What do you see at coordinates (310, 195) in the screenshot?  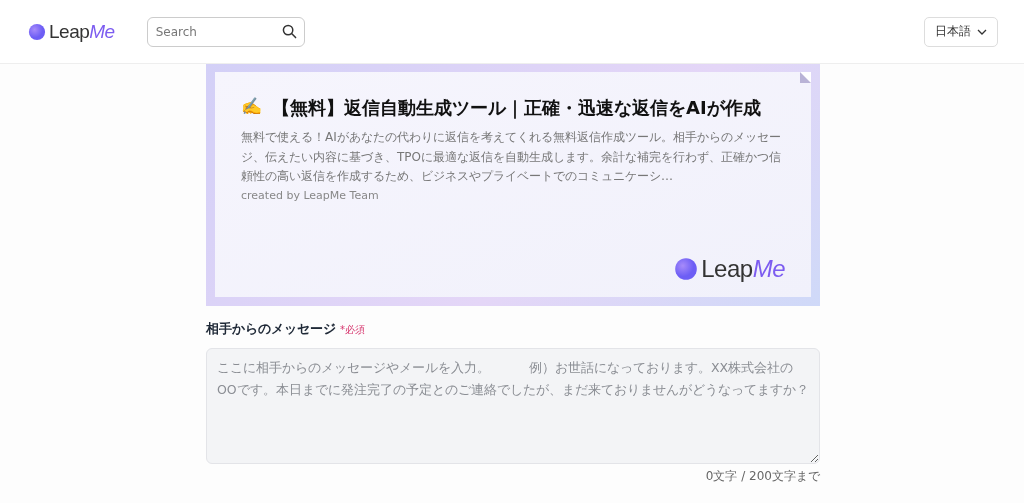 I see `author-credit: created by LeapMe Team` at bounding box center [310, 195].